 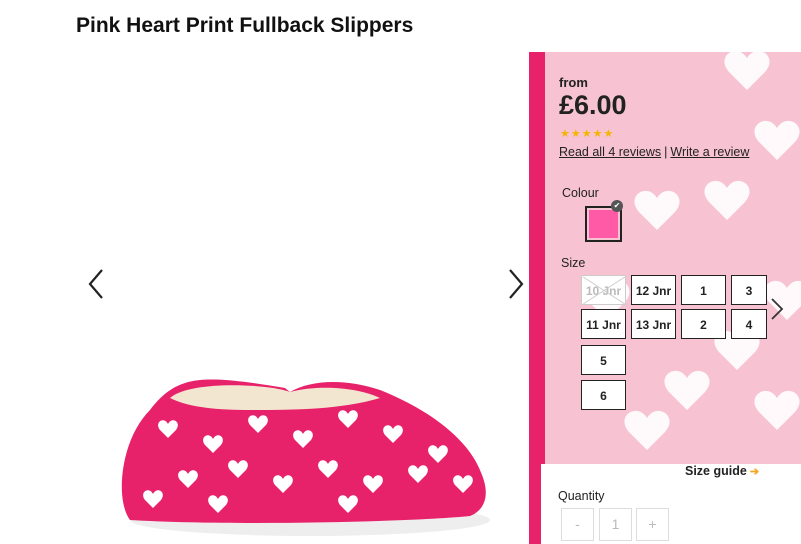 What do you see at coordinates (653, 324) in the screenshot?
I see `size-option: 13 Jnr` at bounding box center [653, 324].